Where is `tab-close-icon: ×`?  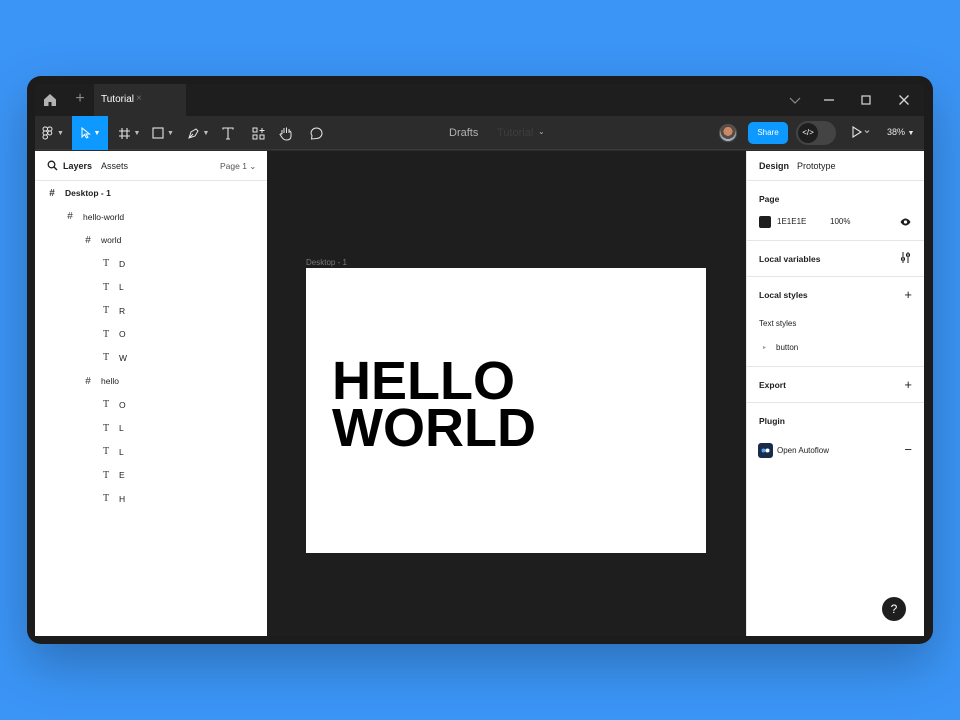 tab-close-icon: × is located at coordinates (139, 98).